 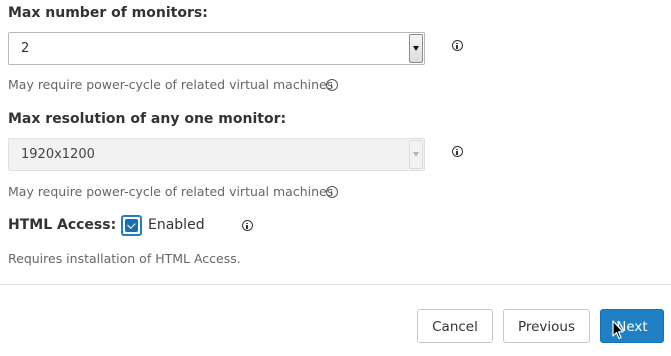 What do you see at coordinates (108, 13) in the screenshot?
I see `max-monitors-label: Max number of monitors:` at bounding box center [108, 13].